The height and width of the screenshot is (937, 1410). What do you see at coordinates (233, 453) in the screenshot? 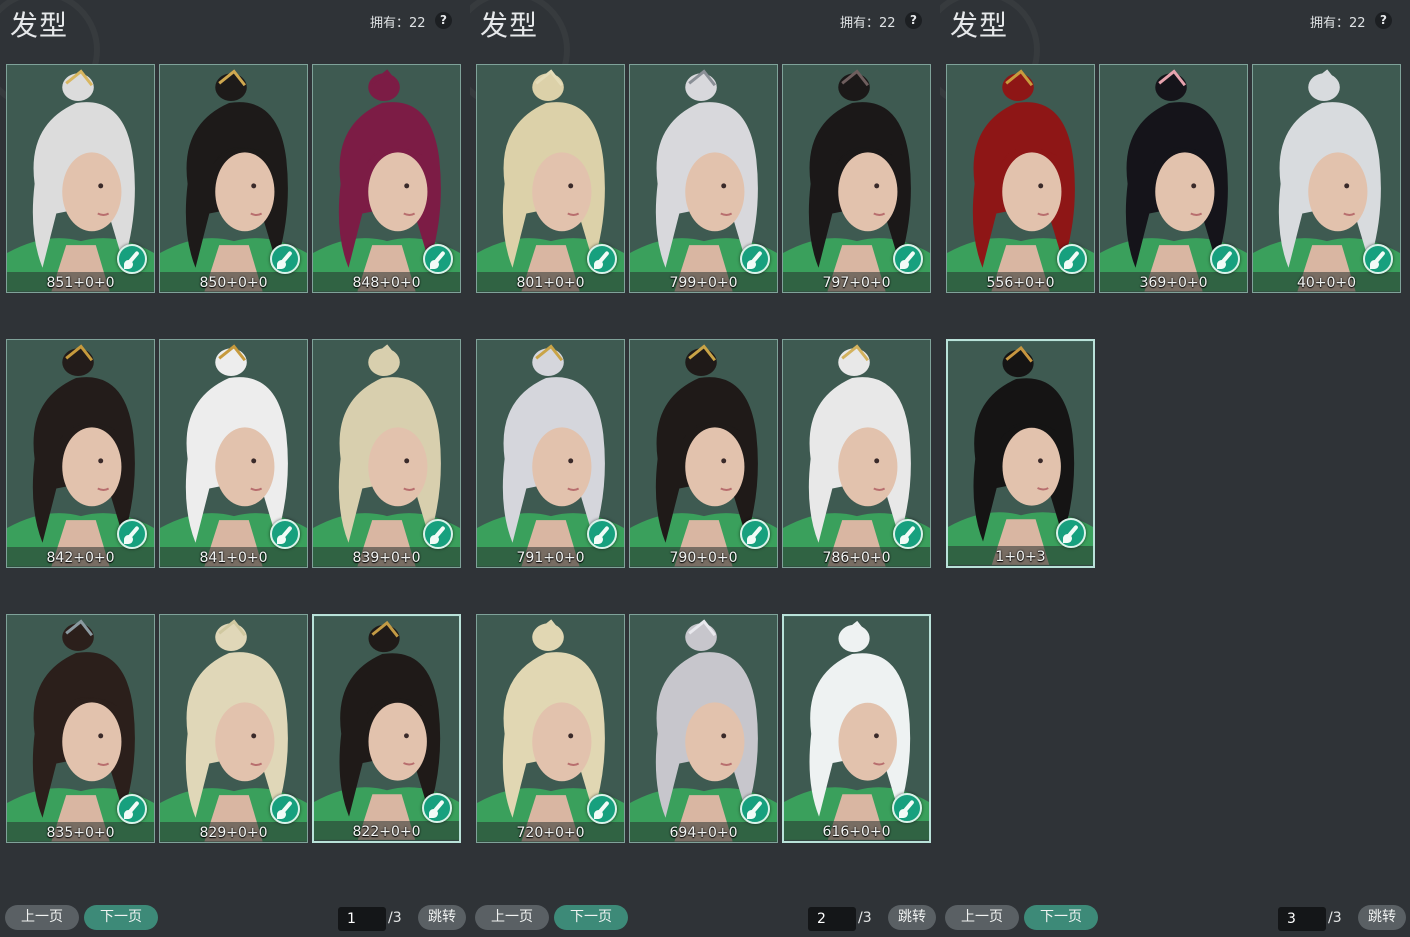
I see `hairstyle-card: 841+0+0` at bounding box center [233, 453].